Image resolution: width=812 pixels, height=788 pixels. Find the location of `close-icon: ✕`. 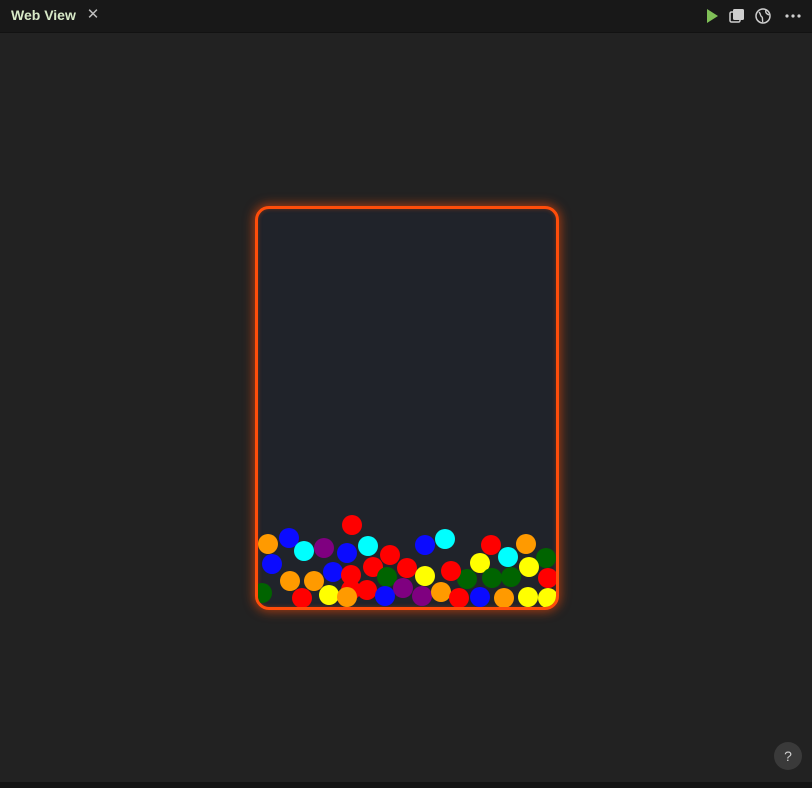

close-icon: ✕ is located at coordinates (93, 15).